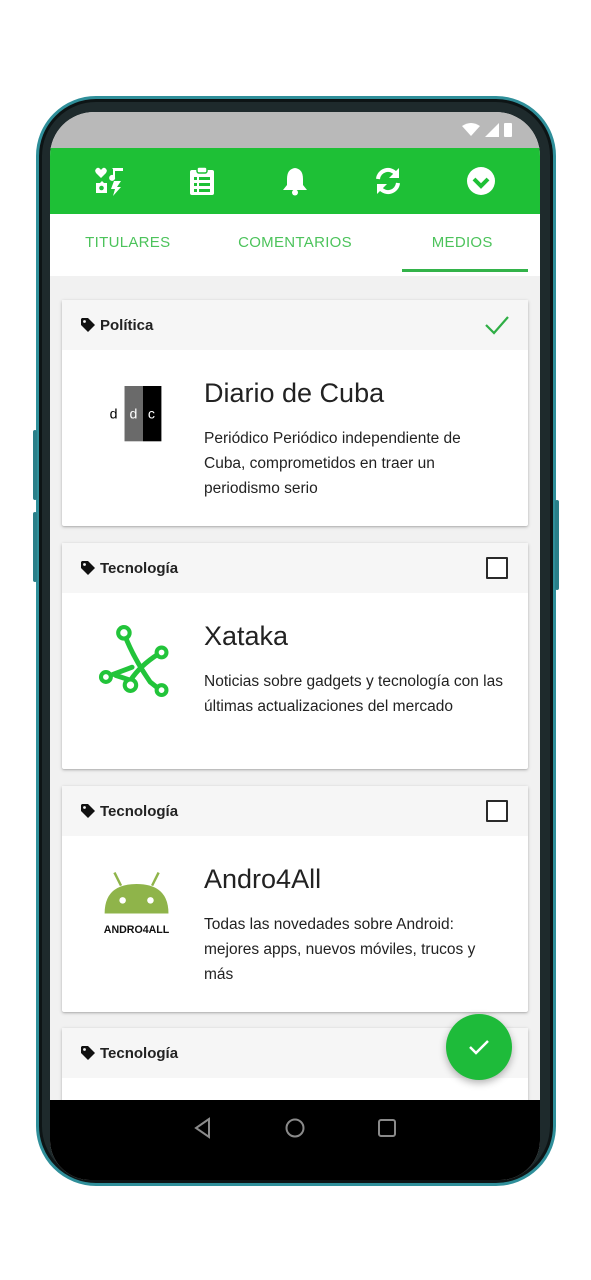 Image resolution: width=591 pixels, height=1280 pixels. I want to click on check-icon, so click(479, 1047).